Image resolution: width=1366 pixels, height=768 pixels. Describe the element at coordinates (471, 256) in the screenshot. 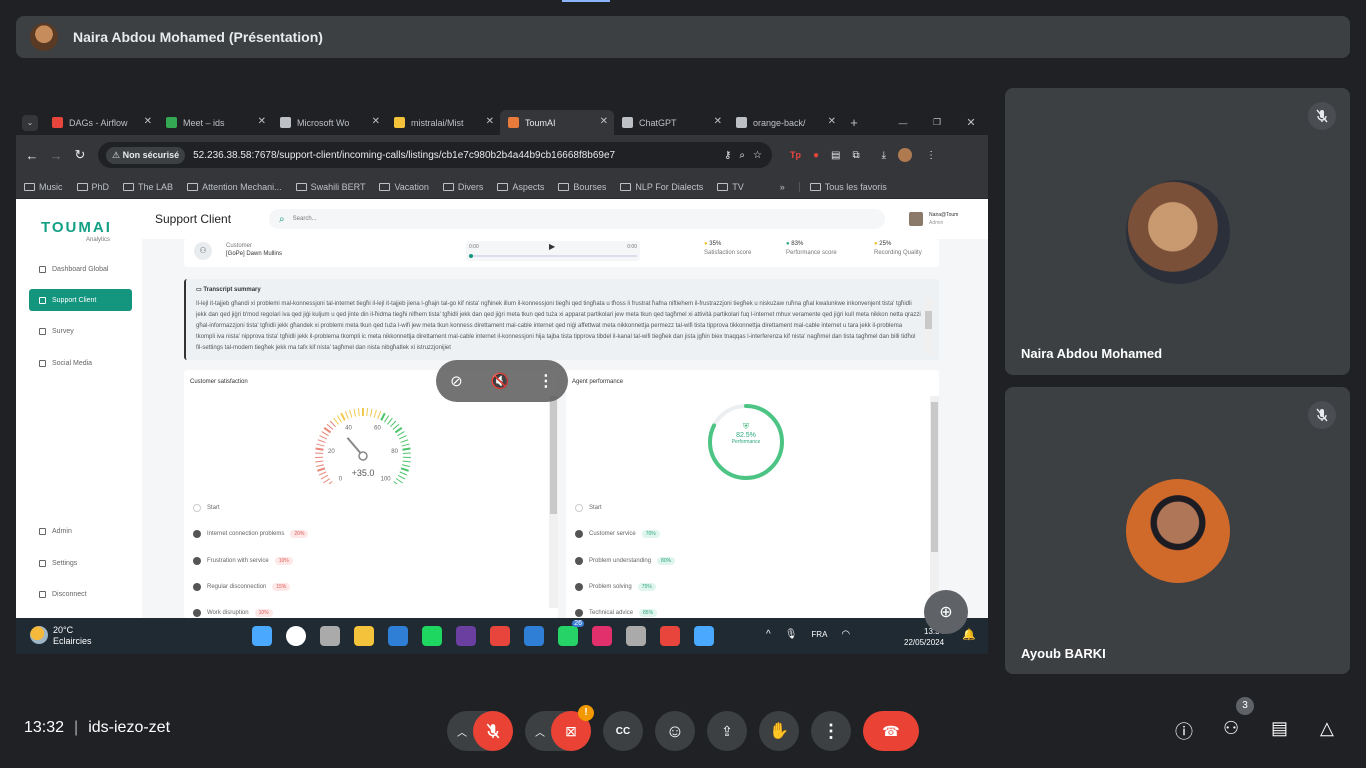

I see `audio-progress-thumb` at that location.